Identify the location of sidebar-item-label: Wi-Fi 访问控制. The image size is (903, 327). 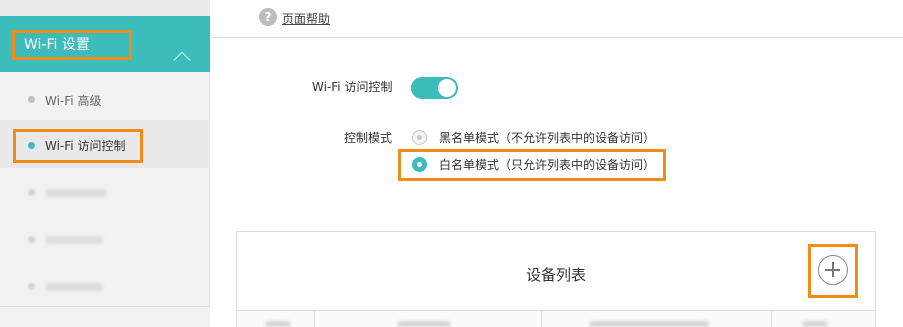
(85, 146).